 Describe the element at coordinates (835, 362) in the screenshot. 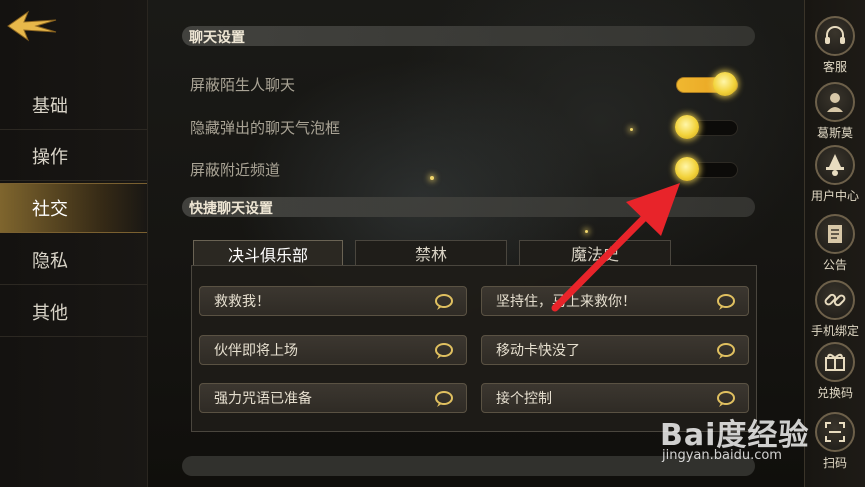

I see `gift-icon` at that location.